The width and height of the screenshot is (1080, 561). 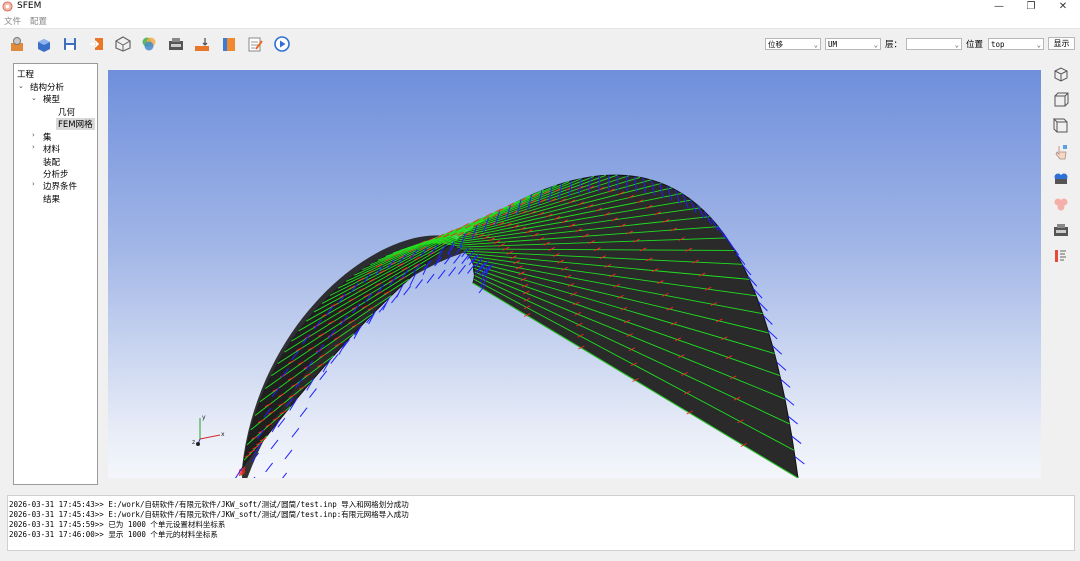 I want to click on axis-x-line, so click(x=210, y=437).